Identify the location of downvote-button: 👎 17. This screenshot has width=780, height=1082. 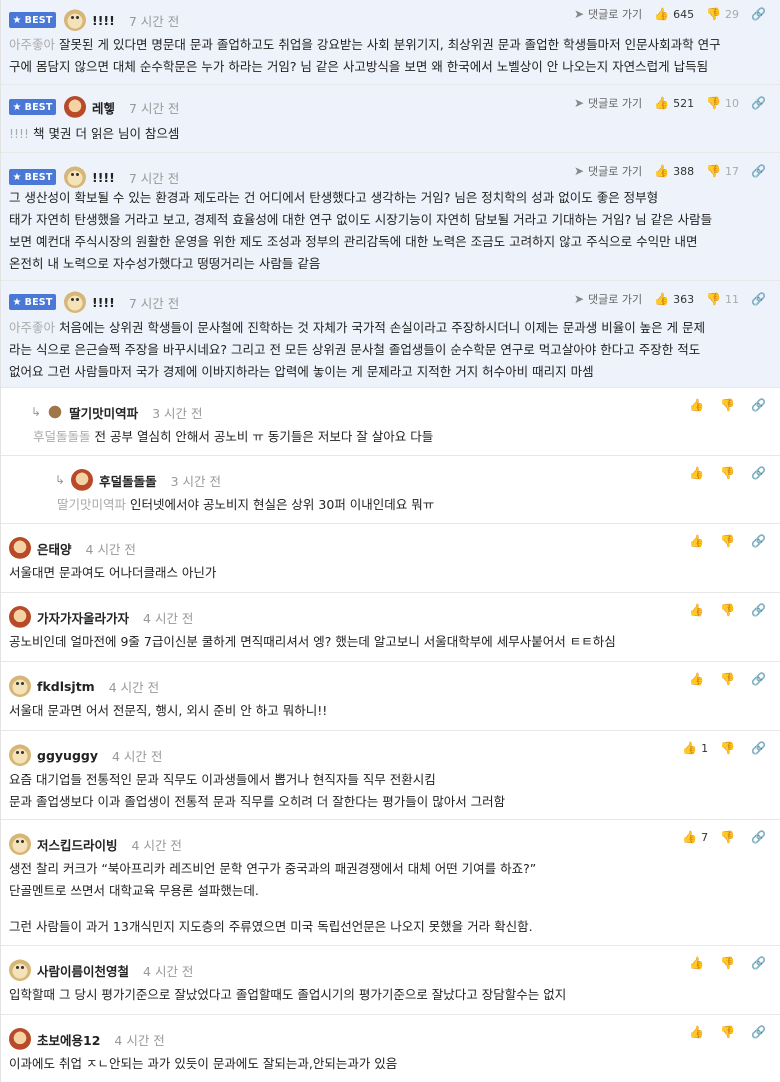
(722, 171).